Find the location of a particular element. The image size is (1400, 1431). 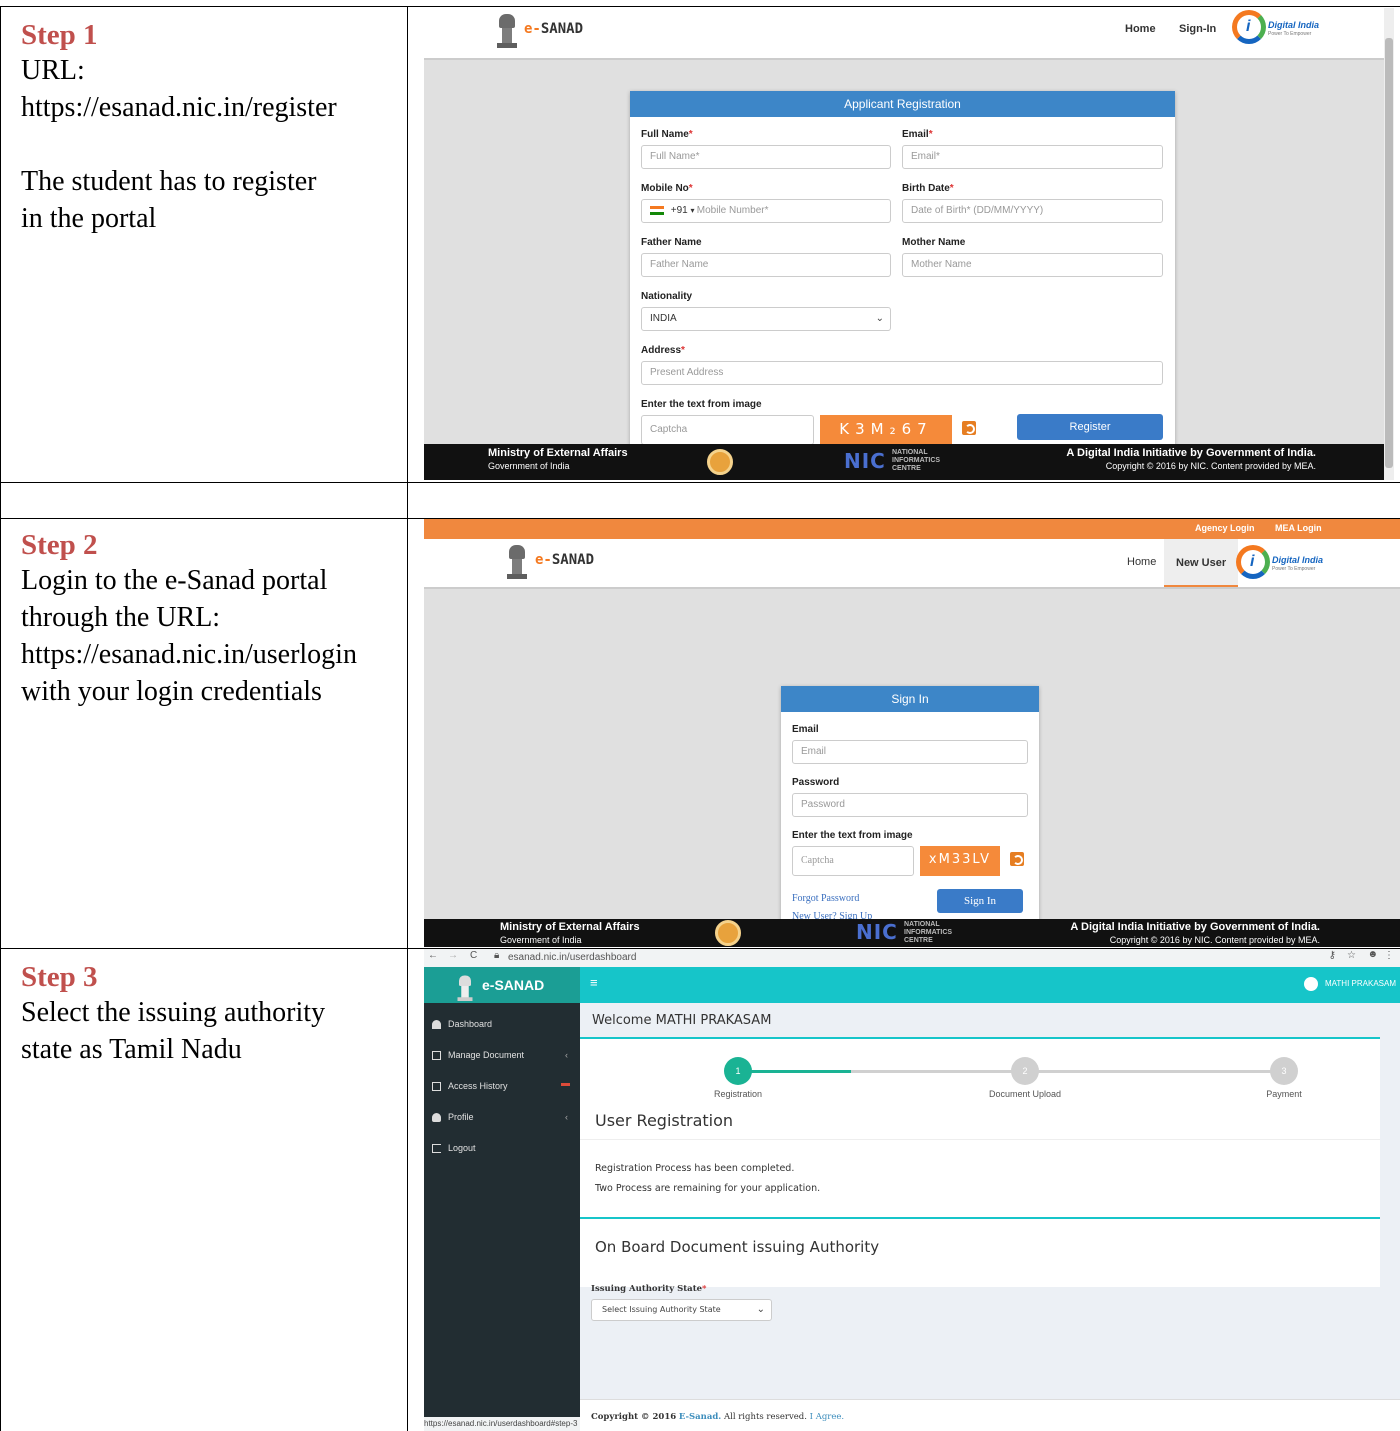

menu-dots-icon: ⋮ is located at coordinates (1389, 955).